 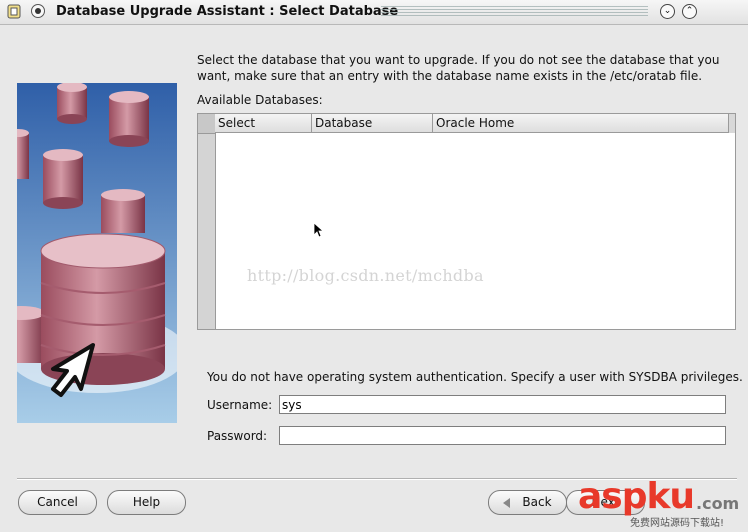 What do you see at coordinates (318, 230) in the screenshot?
I see `mouse-cursor-icon` at bounding box center [318, 230].